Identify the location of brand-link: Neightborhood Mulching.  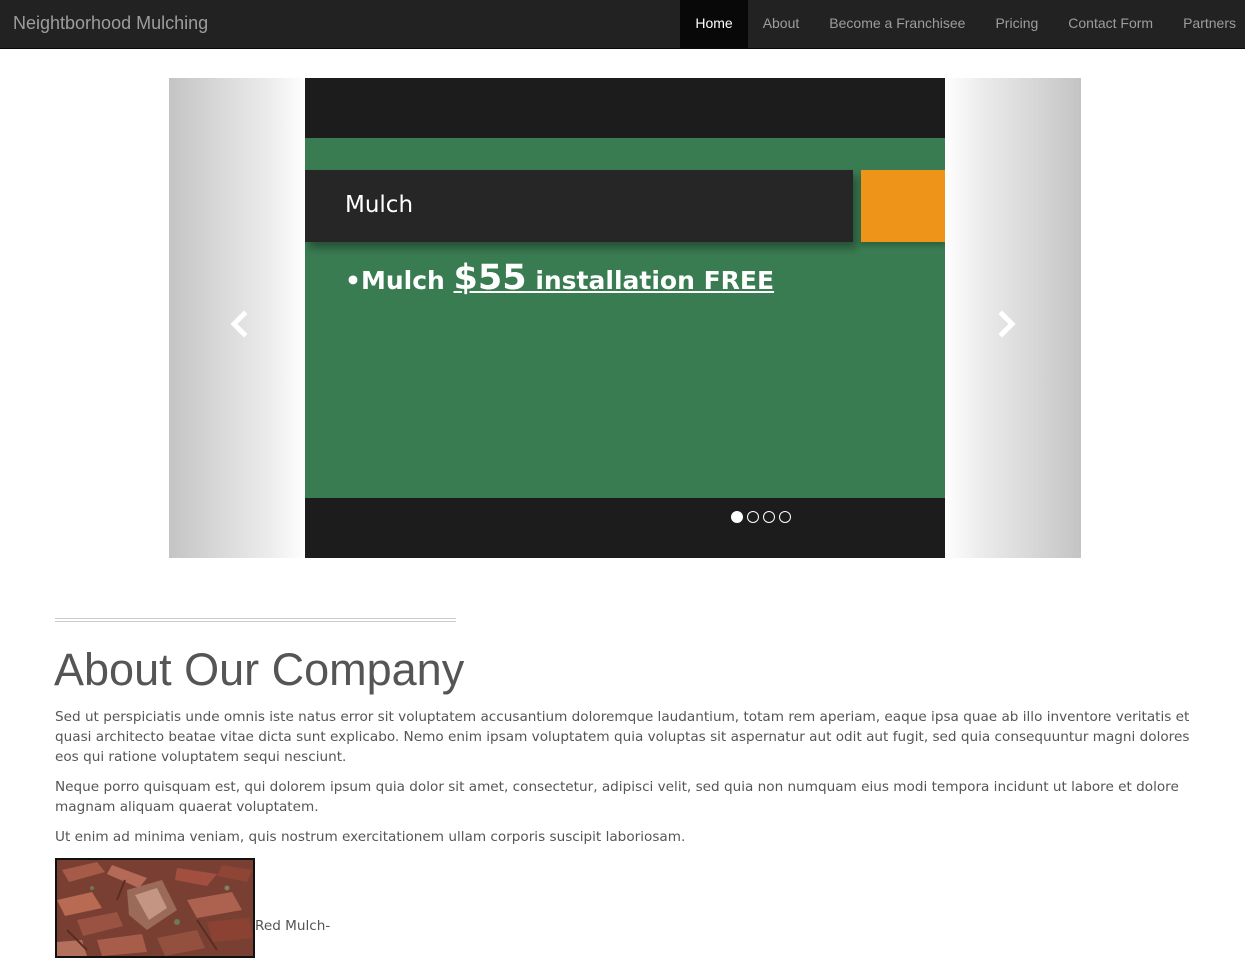
(110, 24).